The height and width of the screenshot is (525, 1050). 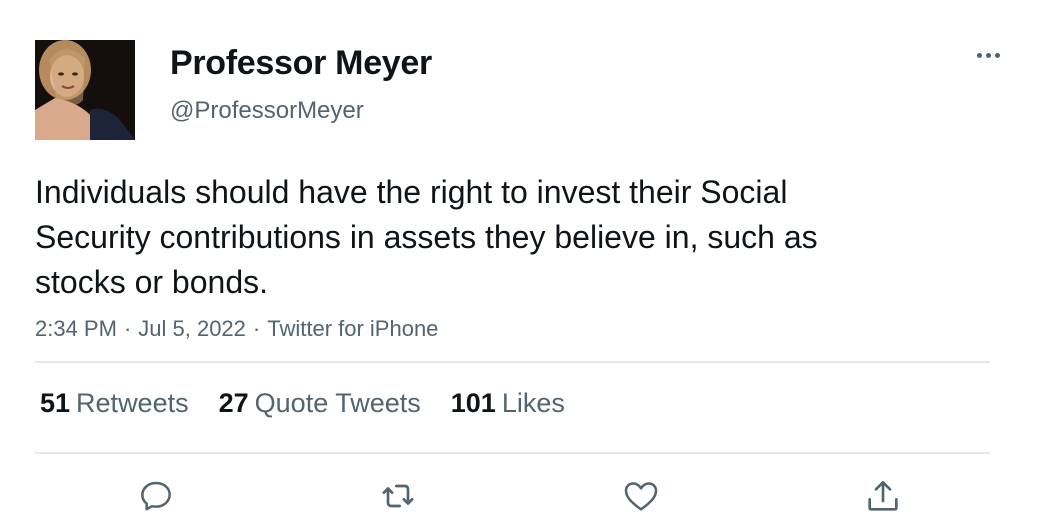 I want to click on tweet-meta: 2:34 PM · Jul 5, 2022 · Twitter for iPhone, so click(x=236, y=329).